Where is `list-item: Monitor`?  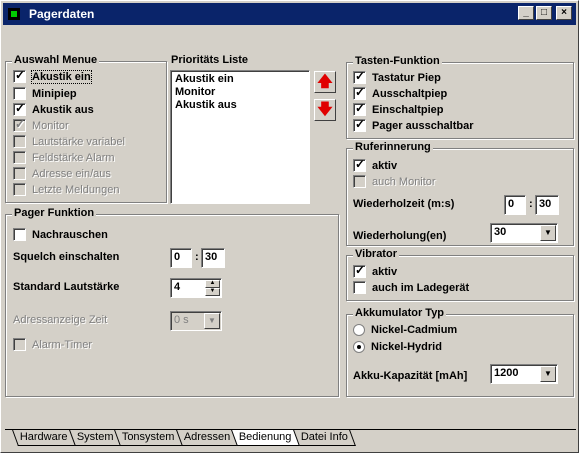
list-item: Monitor is located at coordinates (240, 92).